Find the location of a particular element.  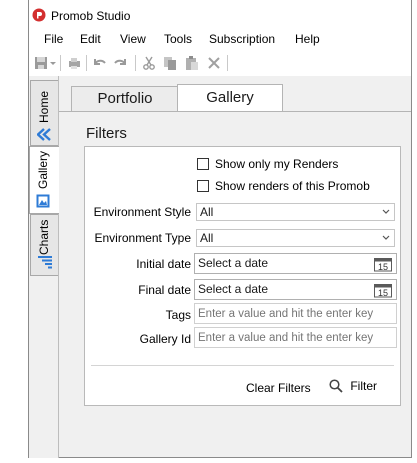

redo-icon is located at coordinates (121, 63).